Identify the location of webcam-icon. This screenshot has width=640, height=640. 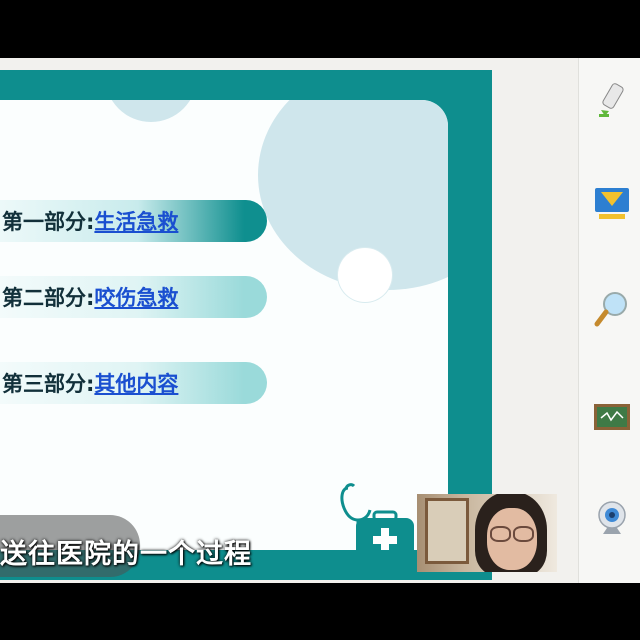
(612, 519).